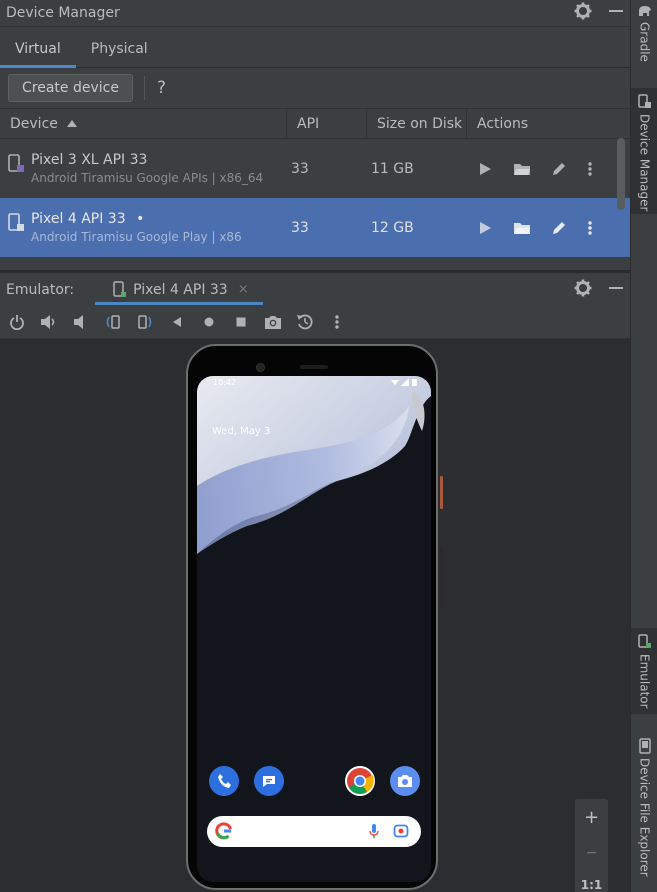 The width and height of the screenshot is (657, 892). I want to click on device-manager-icon, so click(644, 101).